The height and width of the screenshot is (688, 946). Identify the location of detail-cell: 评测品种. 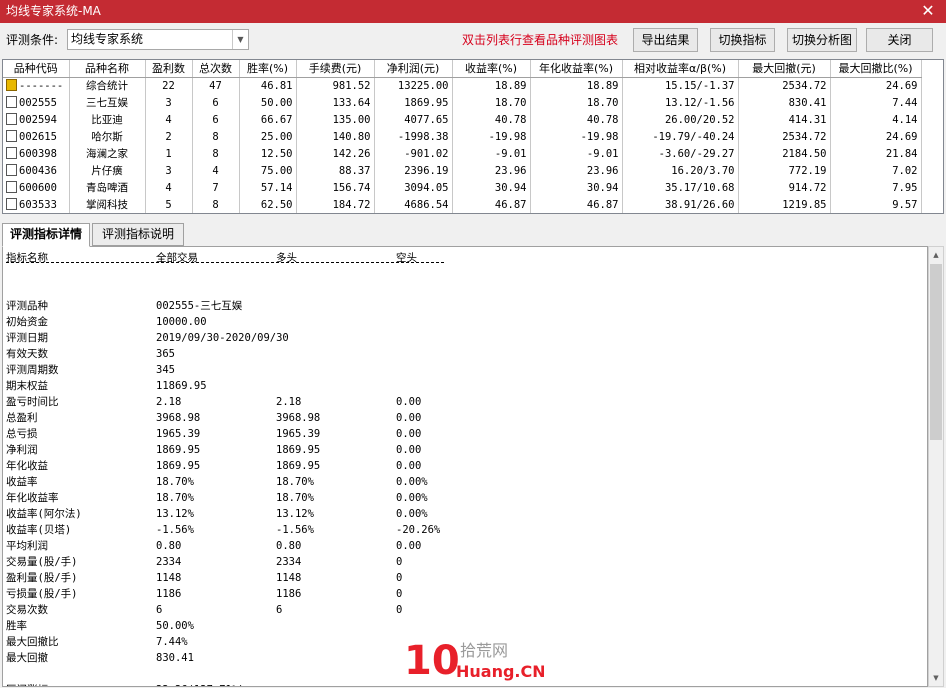
(27, 306).